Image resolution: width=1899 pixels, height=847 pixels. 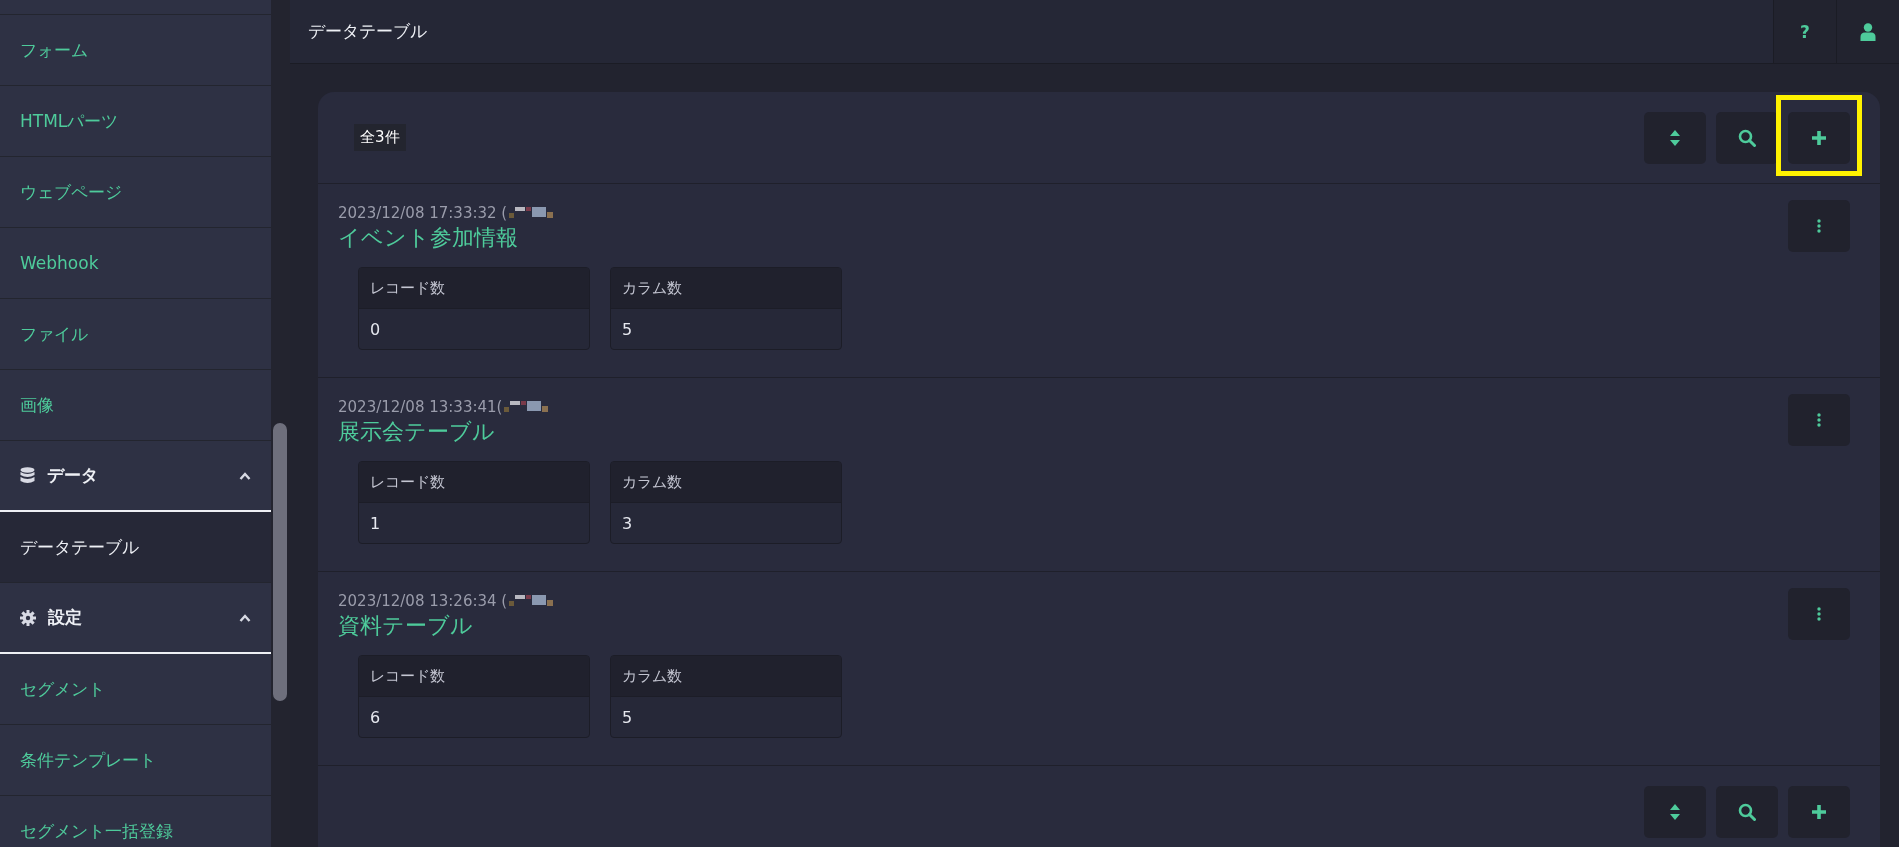 What do you see at coordinates (73, 475) in the screenshot?
I see `section-label: データ` at bounding box center [73, 475].